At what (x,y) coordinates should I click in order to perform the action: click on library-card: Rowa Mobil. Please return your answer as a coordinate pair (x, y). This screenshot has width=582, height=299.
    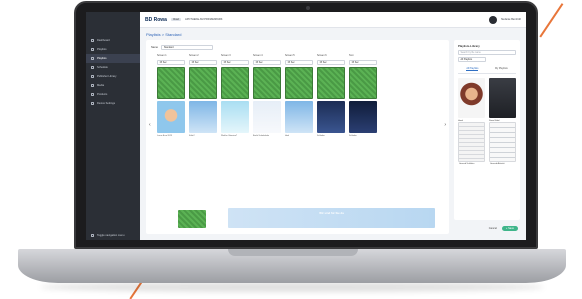
    Looking at the image, I should click on (502, 99).